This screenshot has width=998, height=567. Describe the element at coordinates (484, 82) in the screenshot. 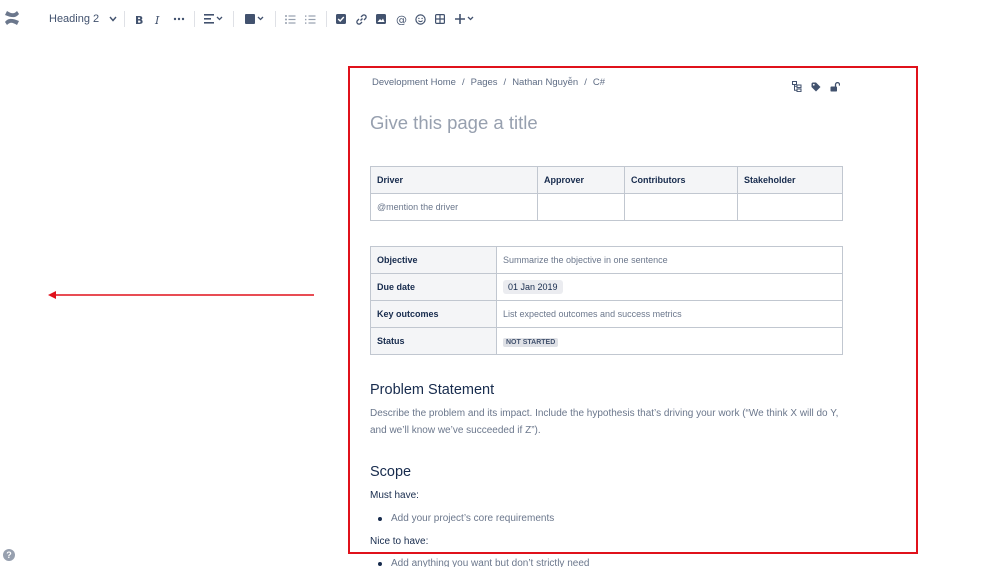

I see `breadcrumb-pages: Pages` at that location.